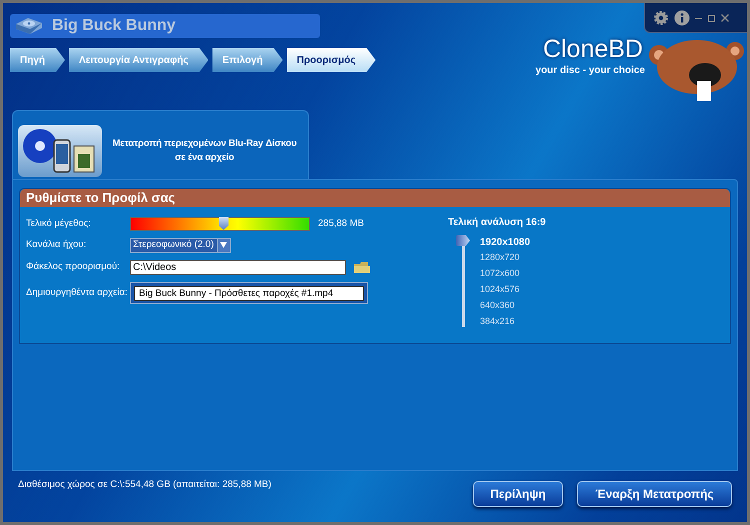 The height and width of the screenshot is (525, 750). I want to click on file-name-field: Big Buck Bunny - Πρόσθετες παροχές #1.mp4, so click(249, 293).